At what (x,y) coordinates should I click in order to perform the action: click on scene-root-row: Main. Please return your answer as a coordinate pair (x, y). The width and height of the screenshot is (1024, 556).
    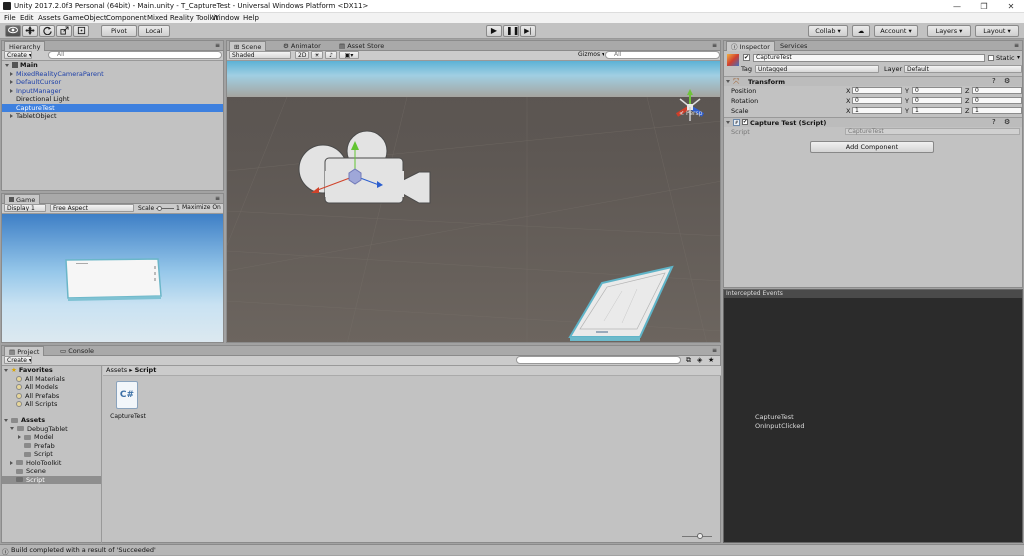
    Looking at the image, I should click on (112, 65).